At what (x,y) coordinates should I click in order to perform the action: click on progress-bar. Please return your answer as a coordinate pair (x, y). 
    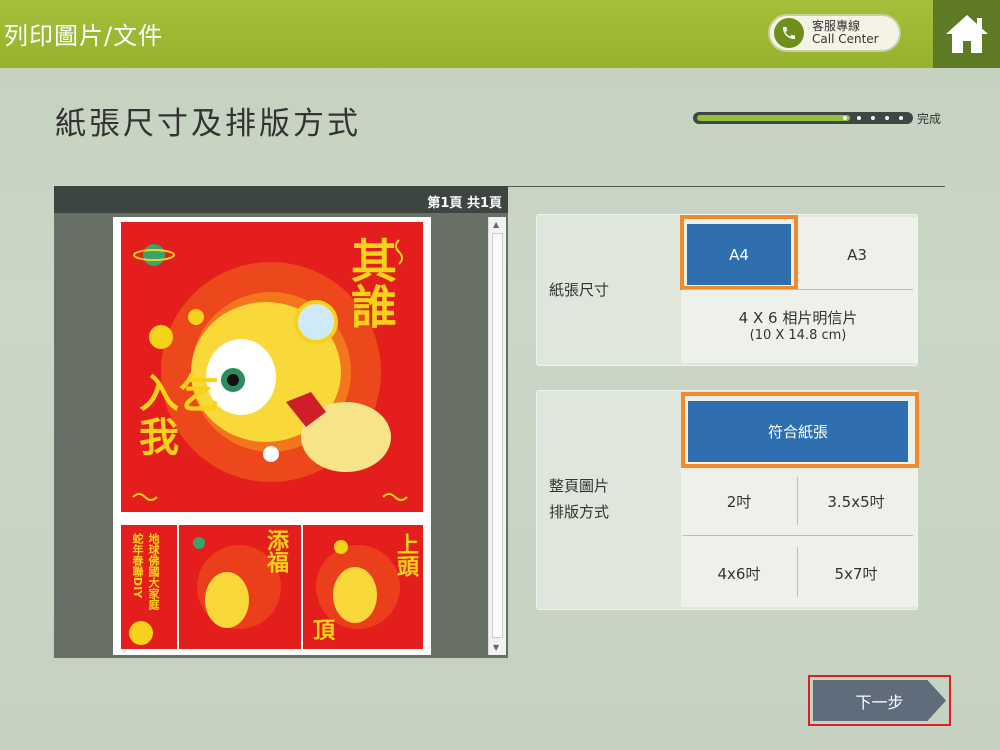
    Looking at the image, I should click on (803, 118).